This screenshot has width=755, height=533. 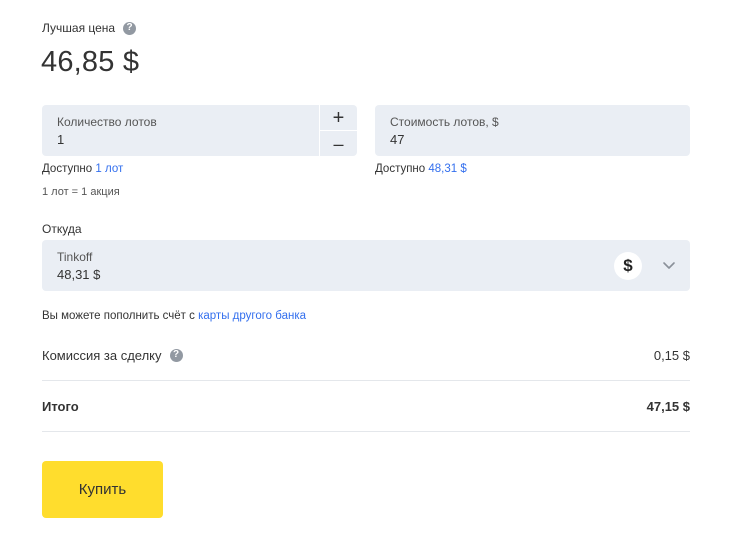 What do you see at coordinates (400, 169) in the screenshot?
I see `cost-available-prefix: Доступно` at bounding box center [400, 169].